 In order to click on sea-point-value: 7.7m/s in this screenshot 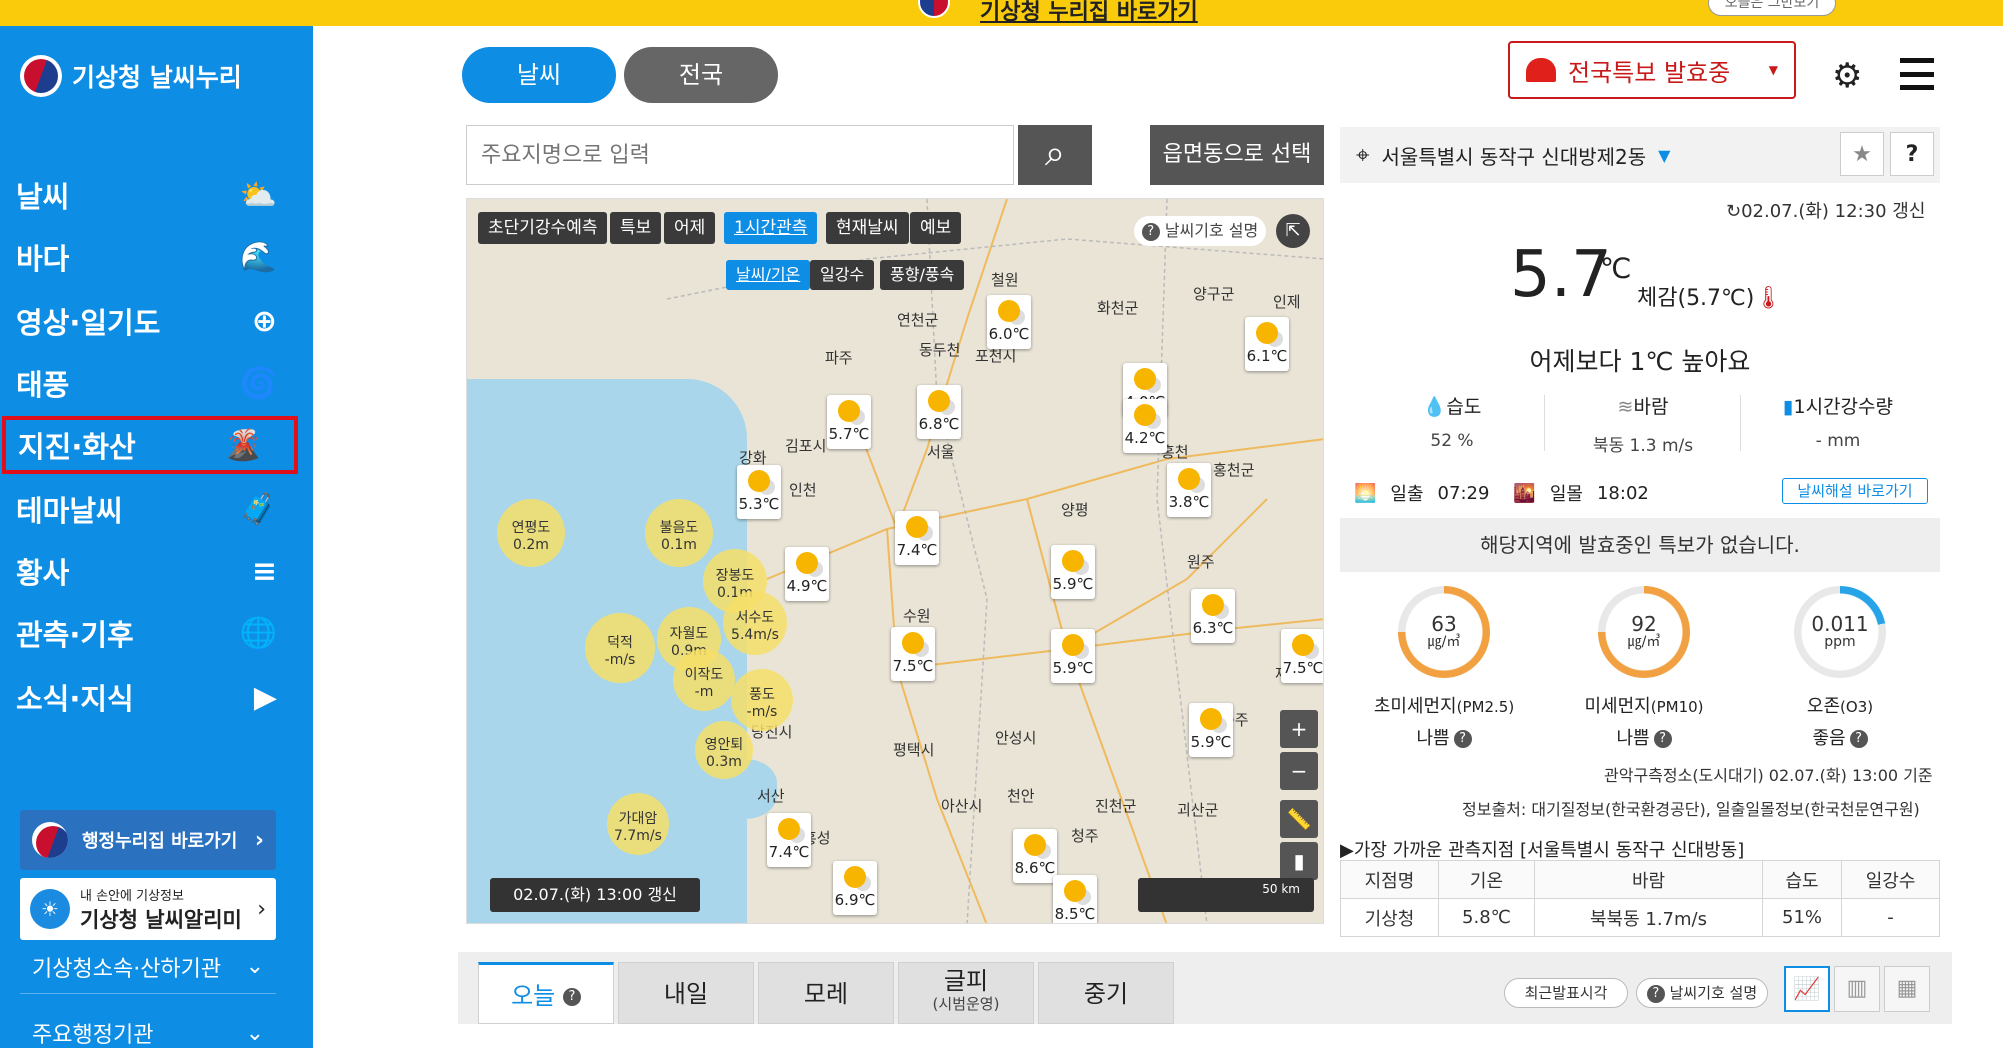, I will do `click(638, 836)`.